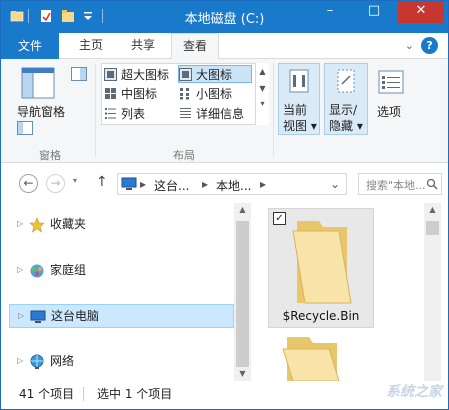 Image resolution: width=449 pixels, height=410 pixels. I want to click on preview-pane-icon, so click(79, 74).